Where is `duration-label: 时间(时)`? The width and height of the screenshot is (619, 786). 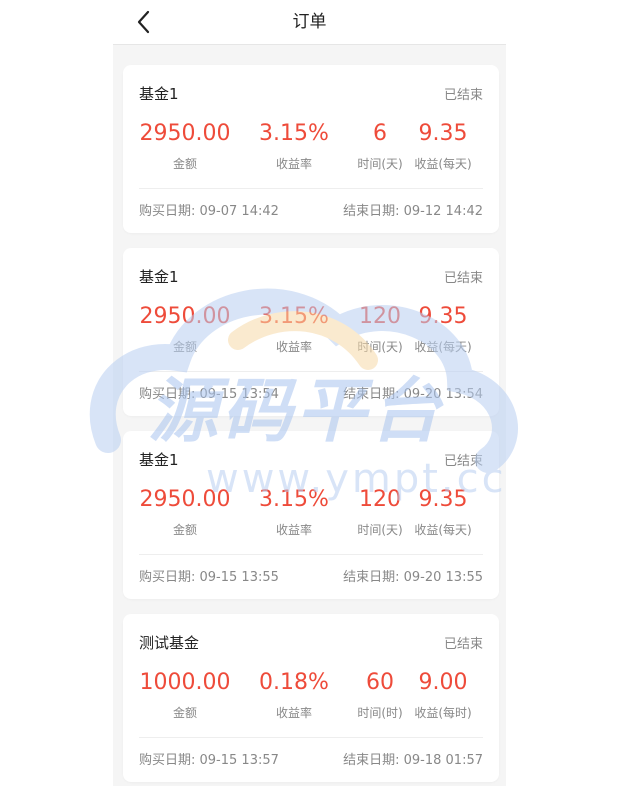
duration-label: 时间(时) is located at coordinates (380, 713).